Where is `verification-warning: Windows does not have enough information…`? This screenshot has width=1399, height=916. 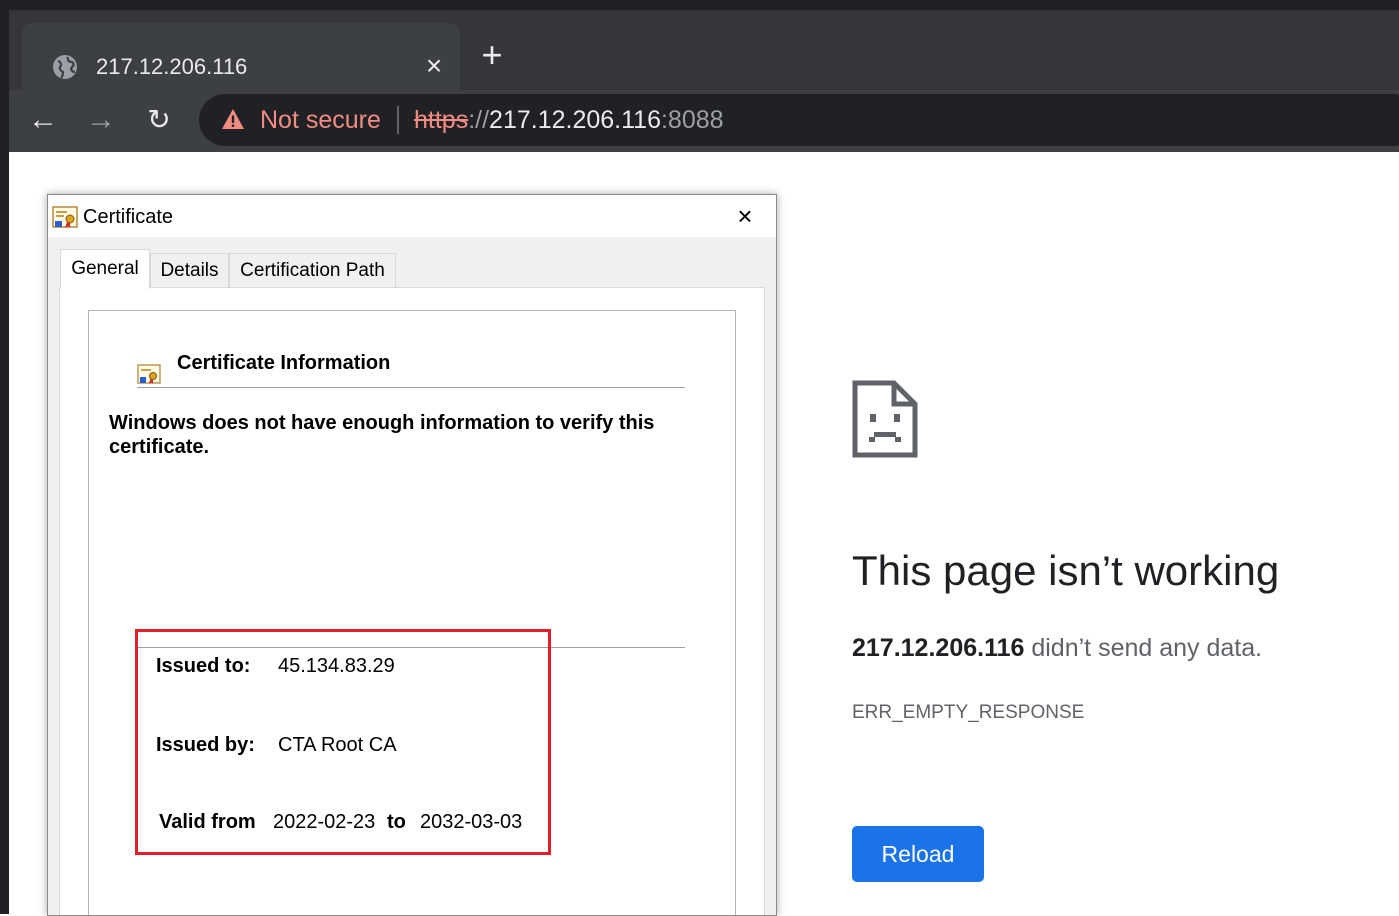 verification-warning: Windows does not have enough information… is located at coordinates (382, 435).